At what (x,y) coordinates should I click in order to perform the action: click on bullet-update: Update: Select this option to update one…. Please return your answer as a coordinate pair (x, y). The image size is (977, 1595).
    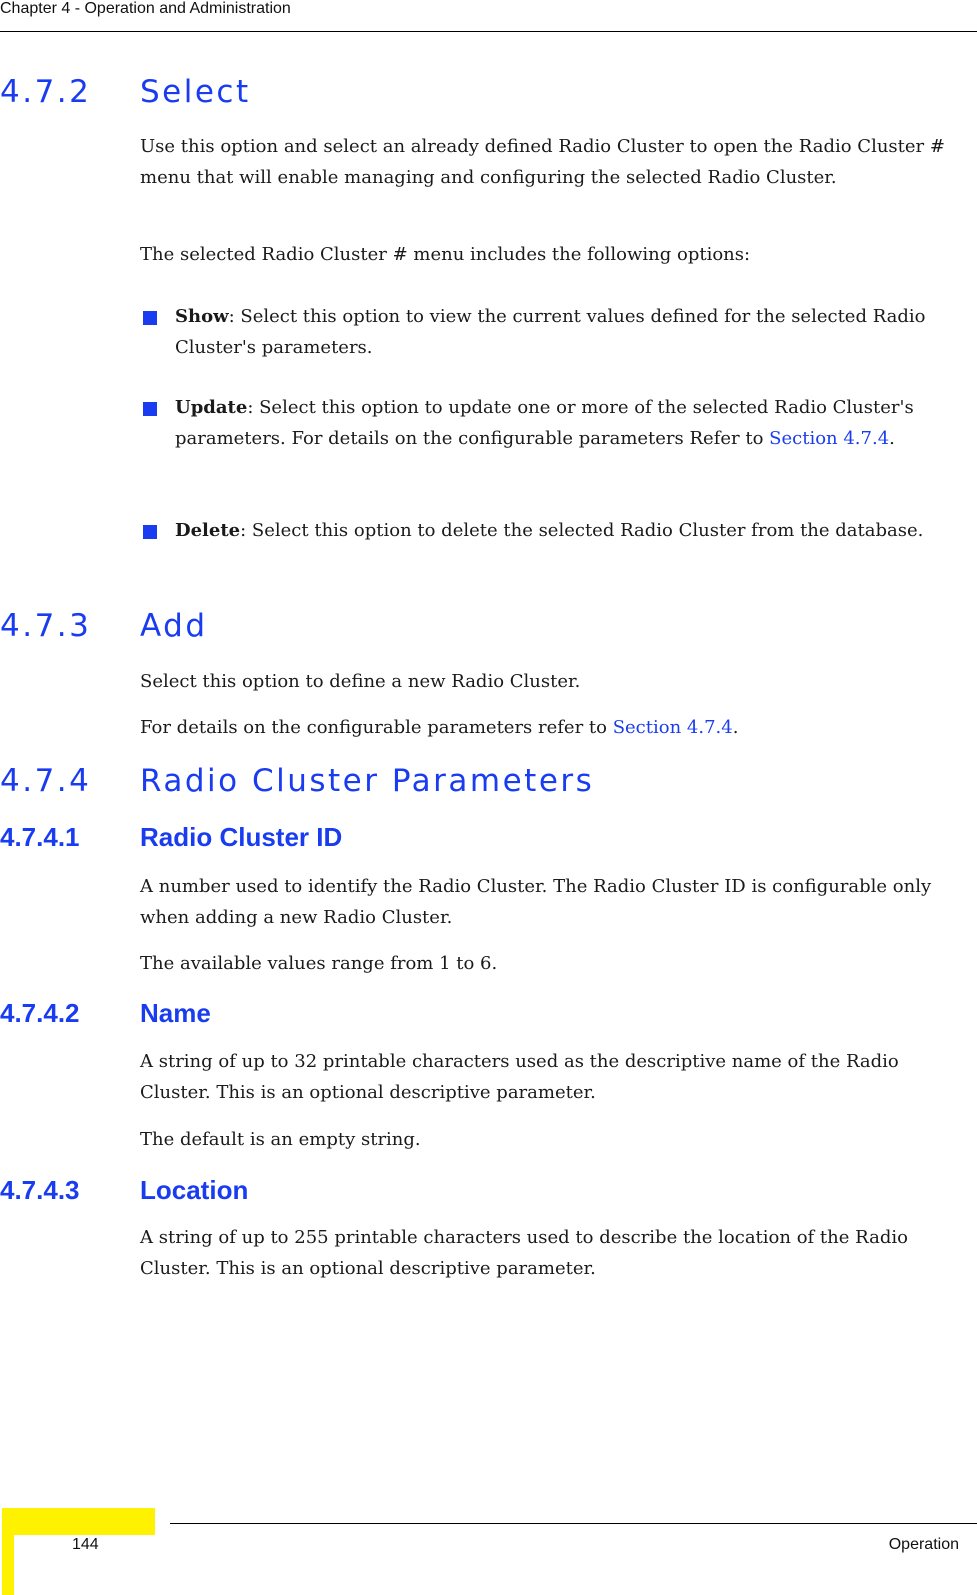
    Looking at the image, I should click on (555, 423).